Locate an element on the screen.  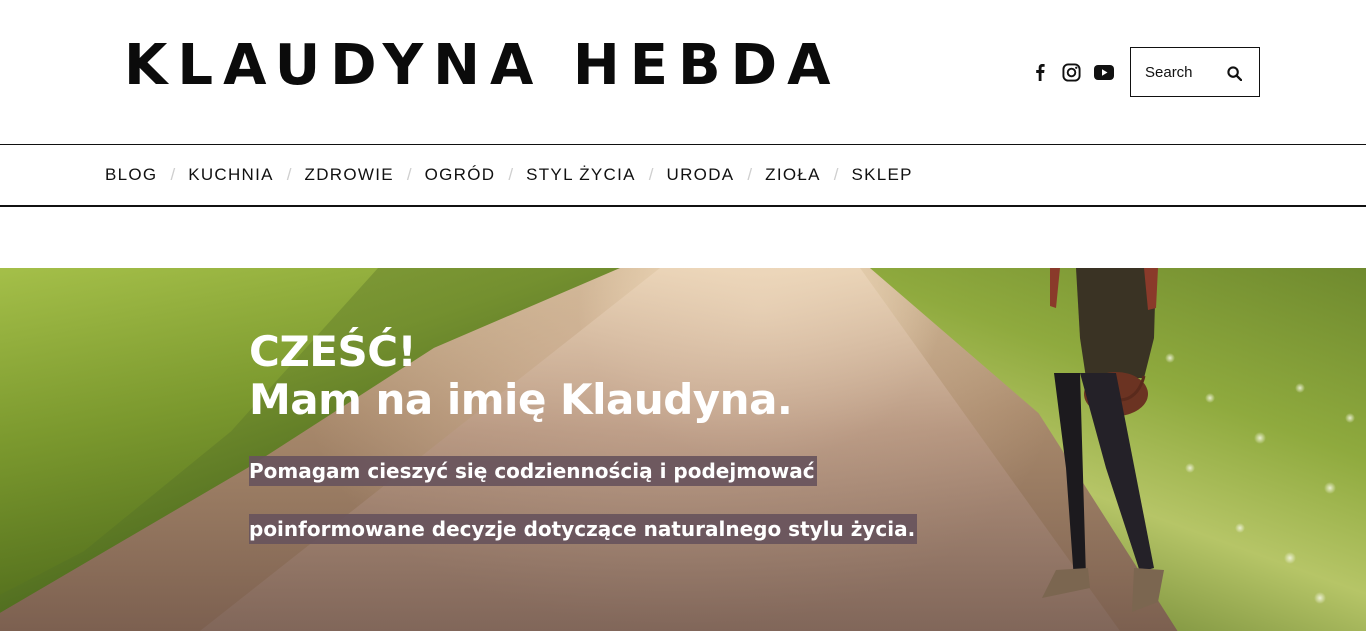
search-input is located at coordinates (1184, 72).